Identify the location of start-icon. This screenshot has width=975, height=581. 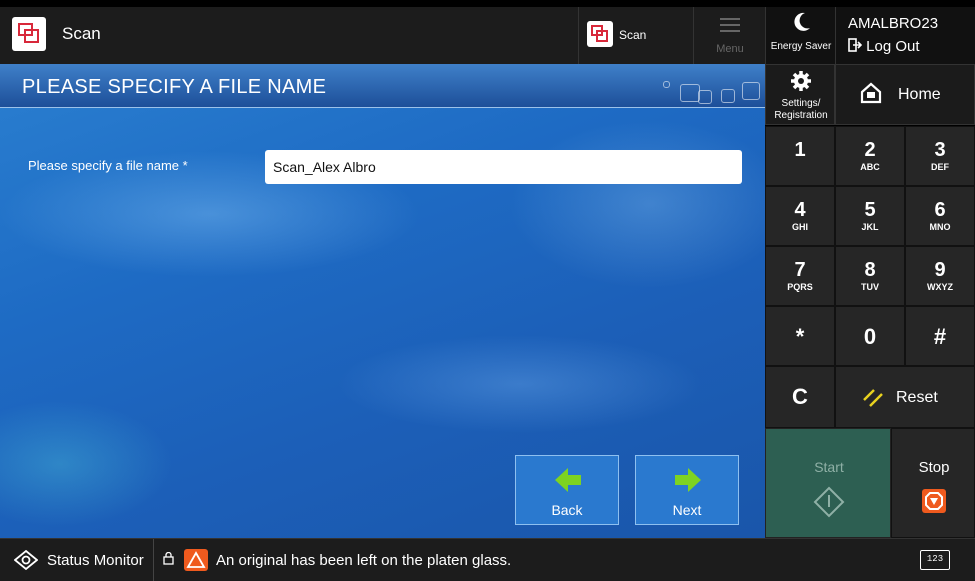
(829, 502).